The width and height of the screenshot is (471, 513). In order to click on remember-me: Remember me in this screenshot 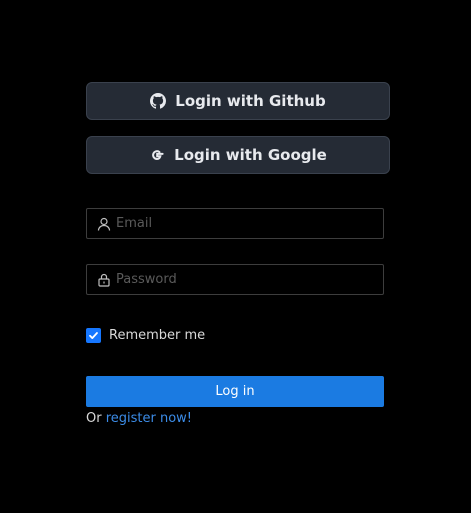, I will do `click(145, 335)`.